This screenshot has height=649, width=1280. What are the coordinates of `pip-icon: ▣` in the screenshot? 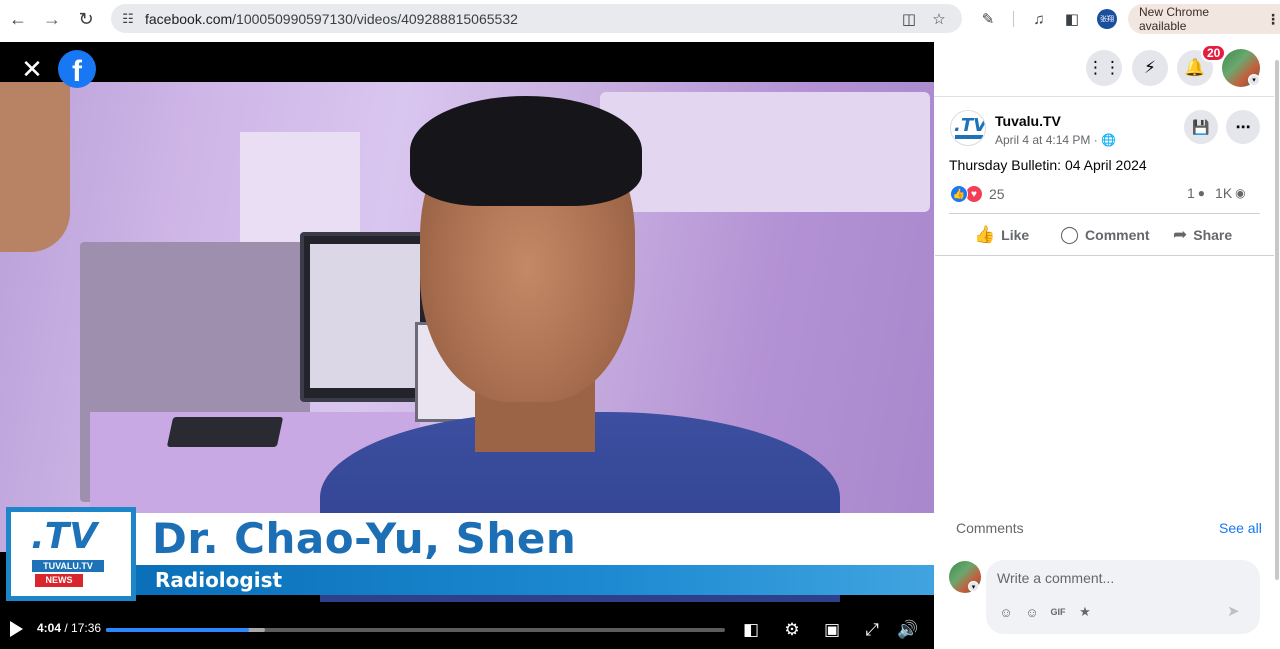 It's located at (832, 630).